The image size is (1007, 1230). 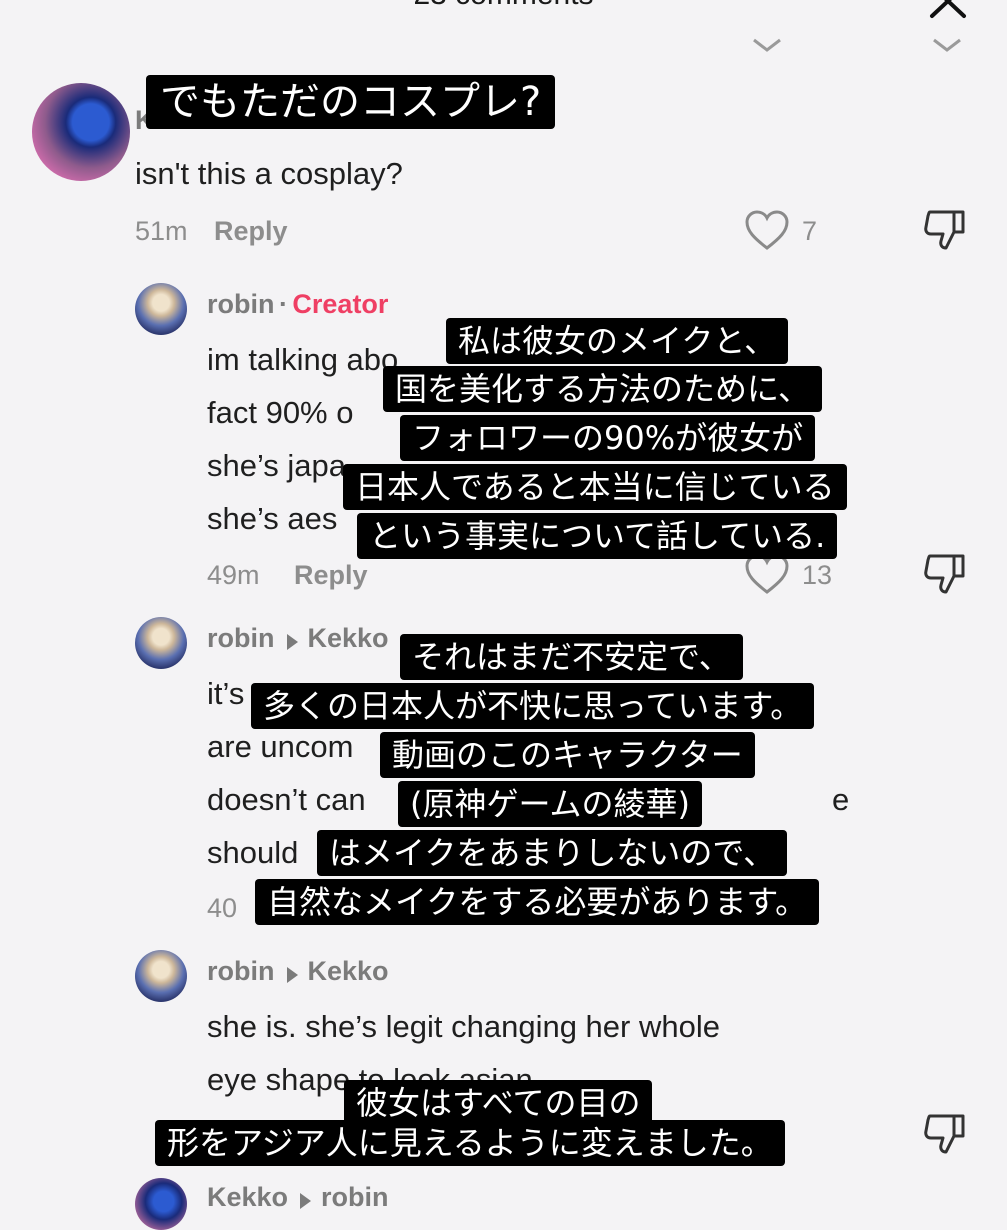 What do you see at coordinates (948, 11) in the screenshot?
I see `close-icon` at bounding box center [948, 11].